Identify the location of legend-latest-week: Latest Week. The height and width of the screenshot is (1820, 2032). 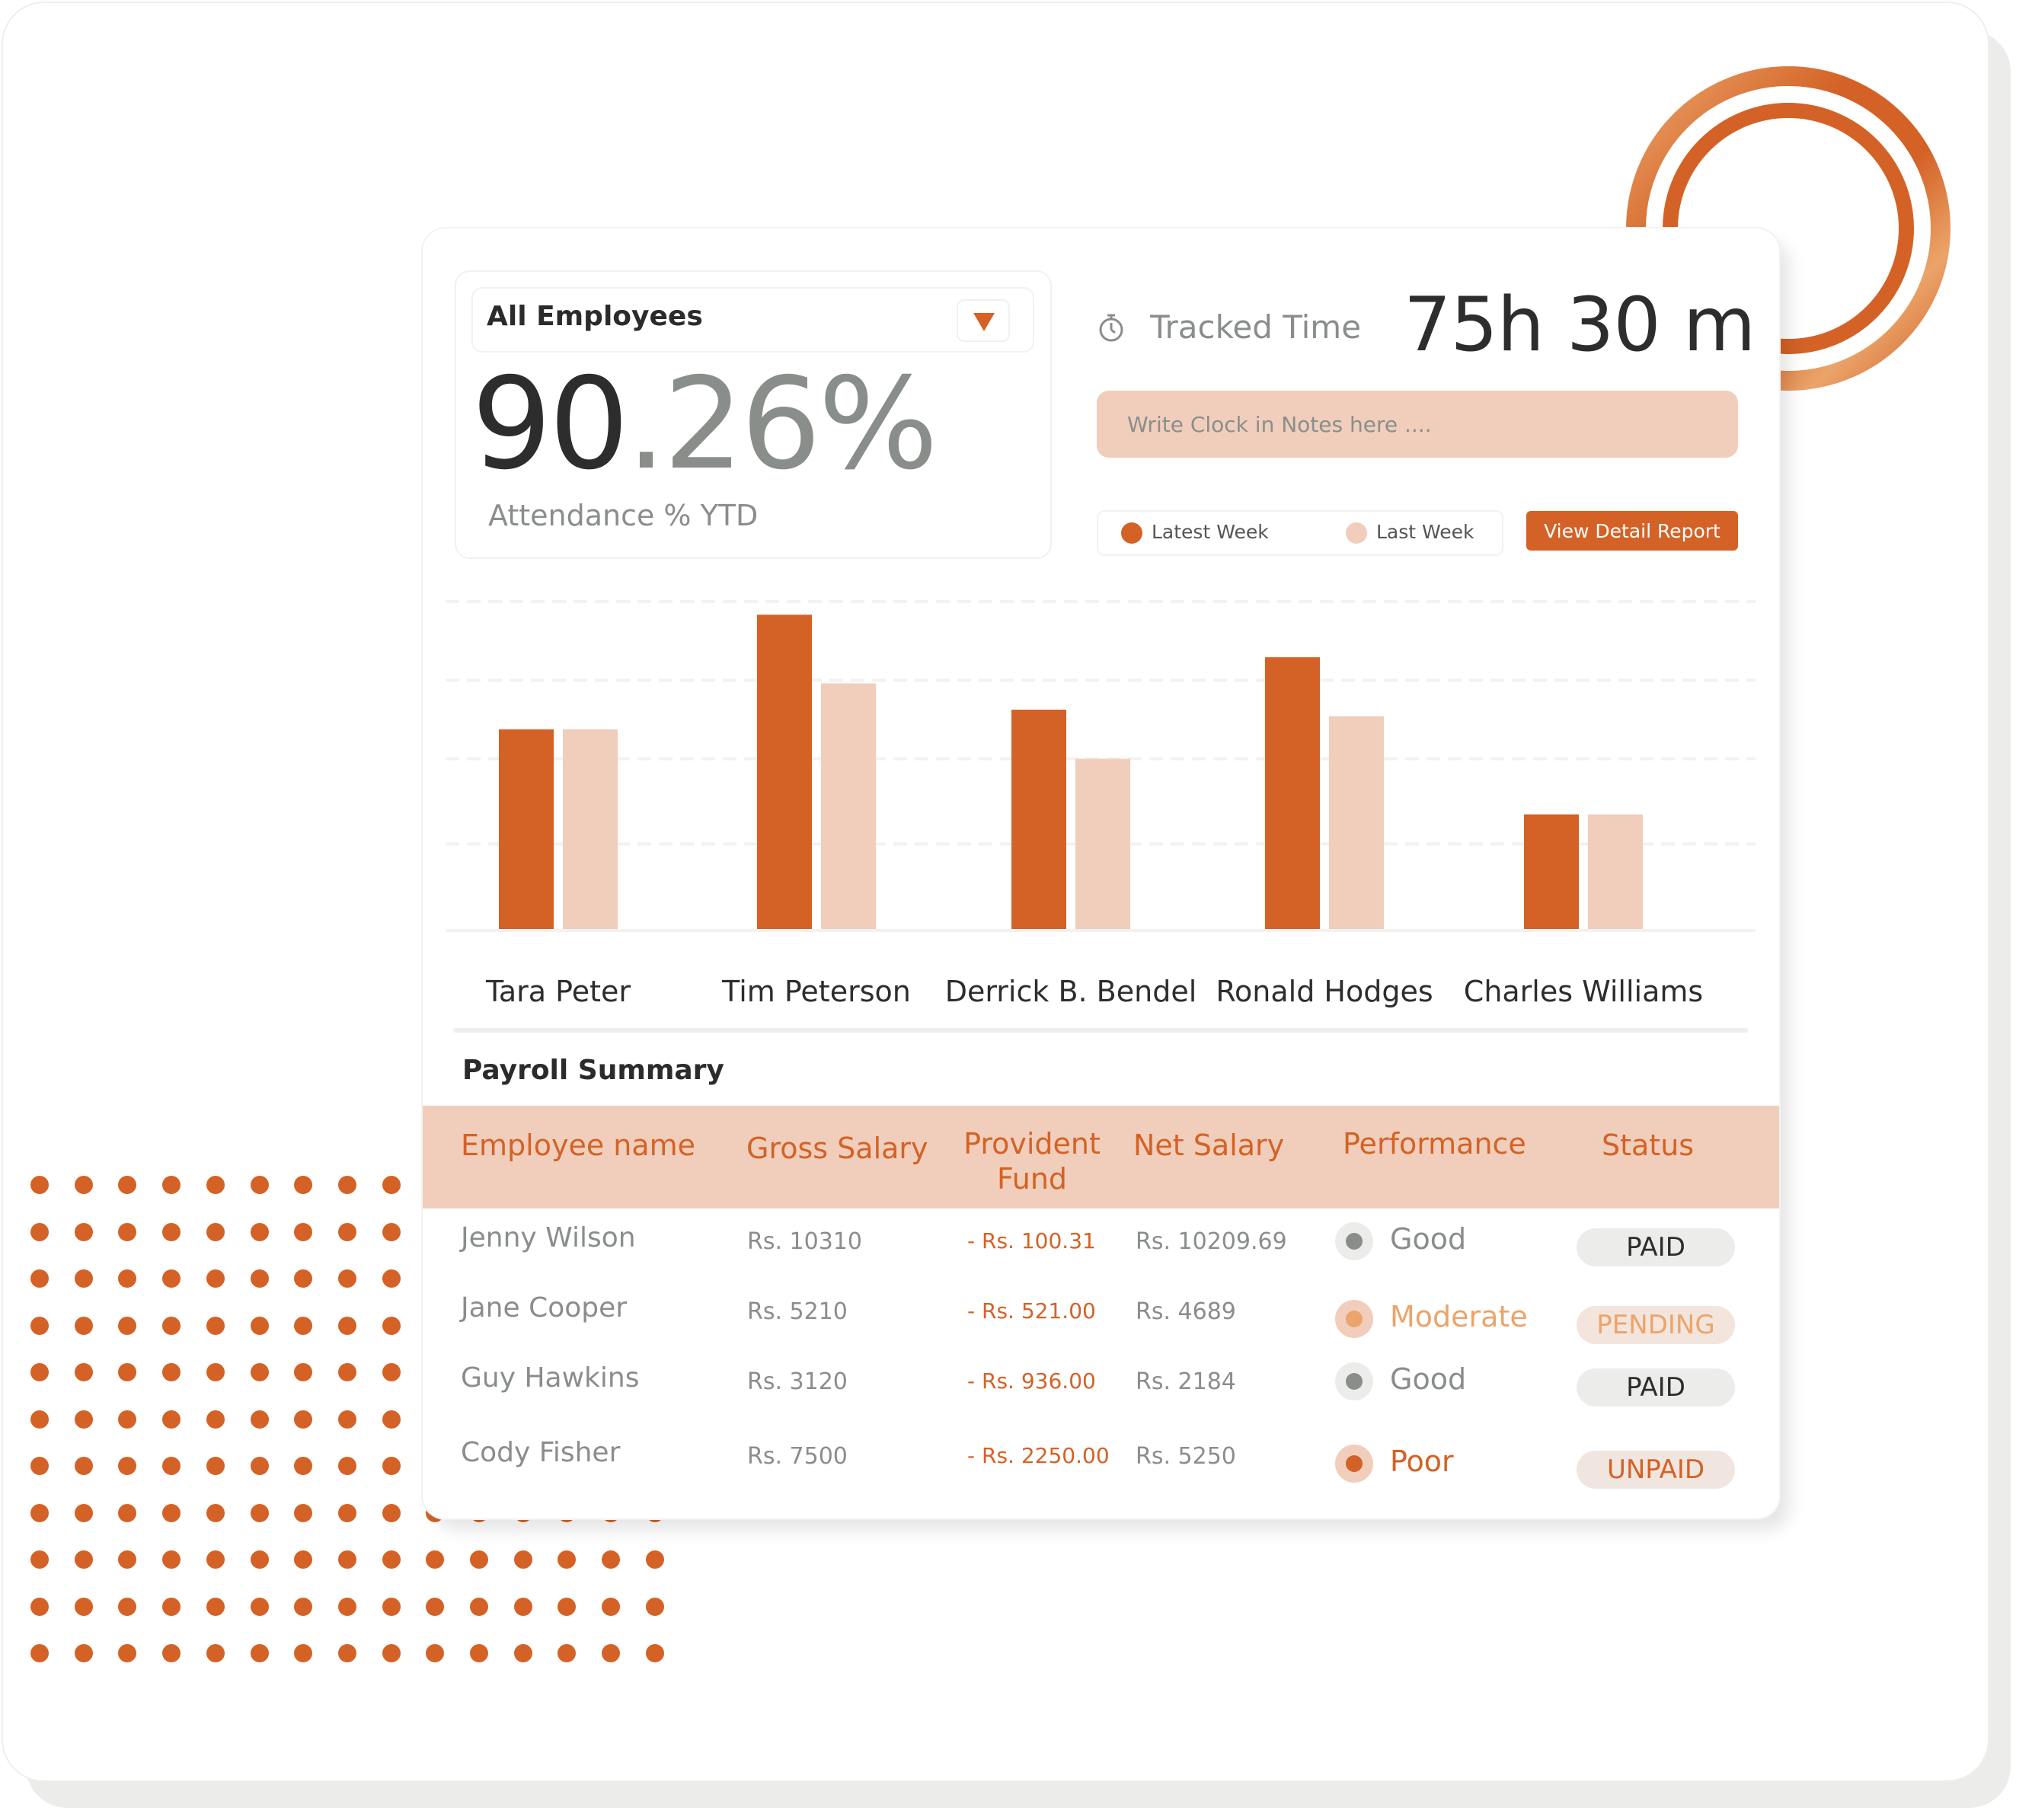
(1195, 532).